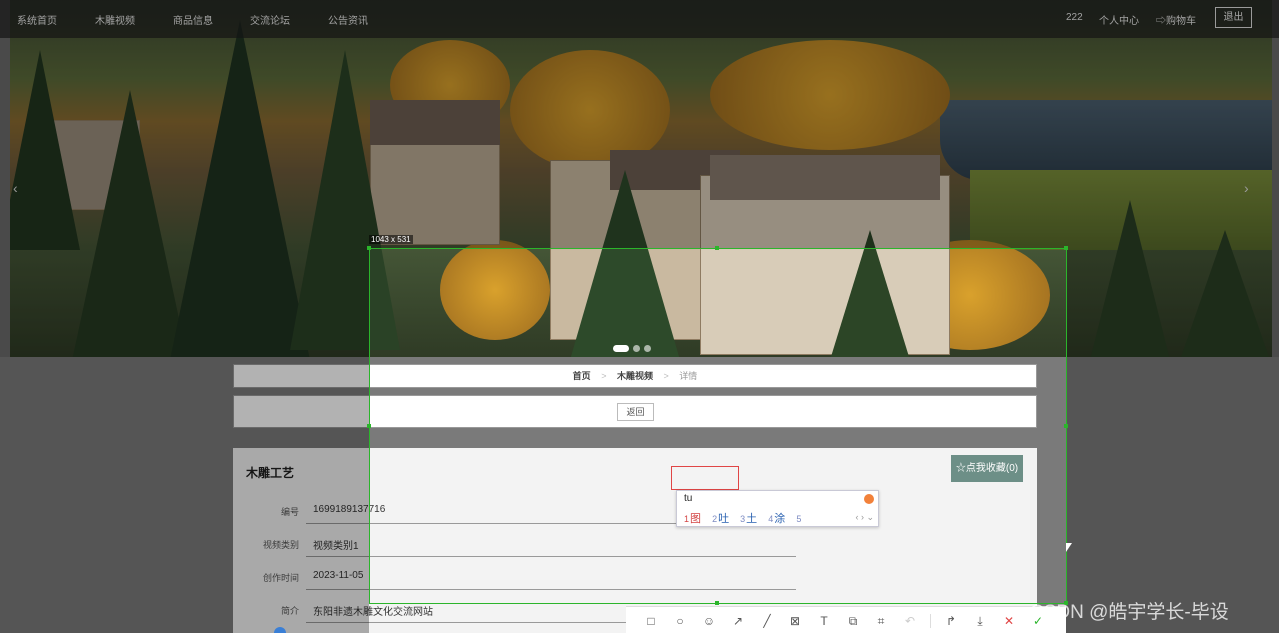 The image size is (1279, 633). Describe the element at coordinates (705, 478) in the screenshot. I see `text-input-box` at that location.